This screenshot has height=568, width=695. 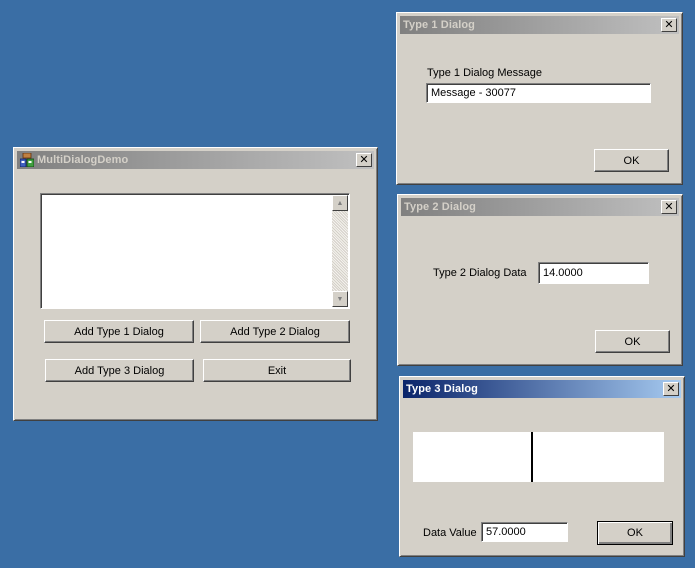 What do you see at coordinates (542, 389) in the screenshot?
I see `type3-dialog-titlebar: Type 3 Dialog ✕` at bounding box center [542, 389].